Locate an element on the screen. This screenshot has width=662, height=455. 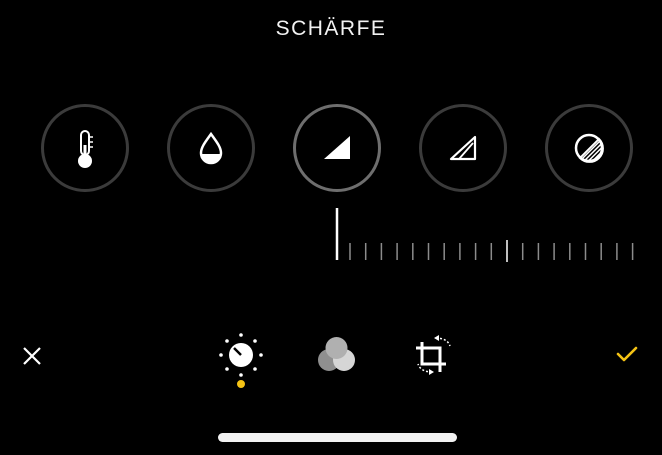
tool-warmth is located at coordinates (85, 148).